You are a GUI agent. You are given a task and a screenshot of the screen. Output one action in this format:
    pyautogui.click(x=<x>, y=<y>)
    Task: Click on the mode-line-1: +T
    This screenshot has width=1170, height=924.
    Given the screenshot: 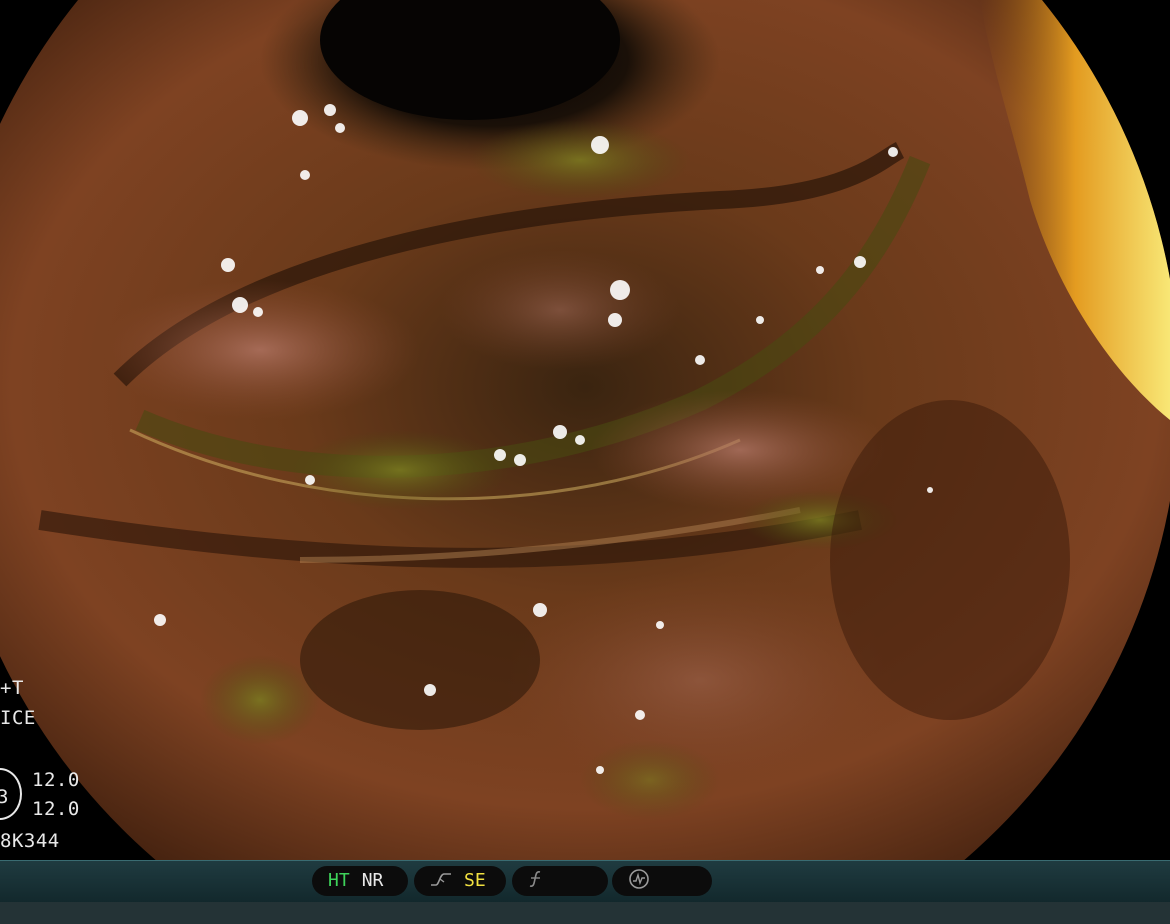 What is the action you would take?
    pyautogui.click(x=12, y=688)
    